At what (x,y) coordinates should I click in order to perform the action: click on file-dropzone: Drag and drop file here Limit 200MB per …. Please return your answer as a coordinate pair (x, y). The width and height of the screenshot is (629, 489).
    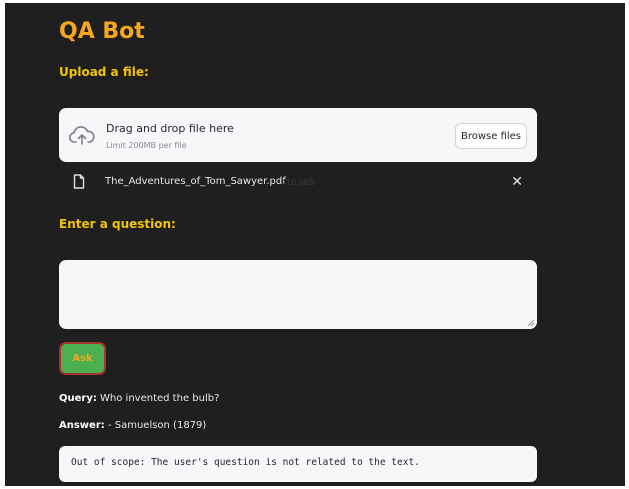
    Looking at the image, I should click on (298, 135).